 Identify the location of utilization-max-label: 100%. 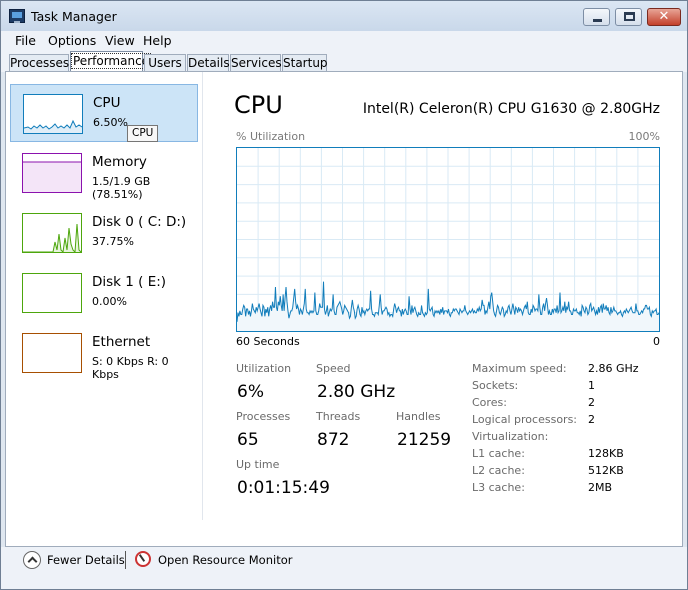
(644, 136).